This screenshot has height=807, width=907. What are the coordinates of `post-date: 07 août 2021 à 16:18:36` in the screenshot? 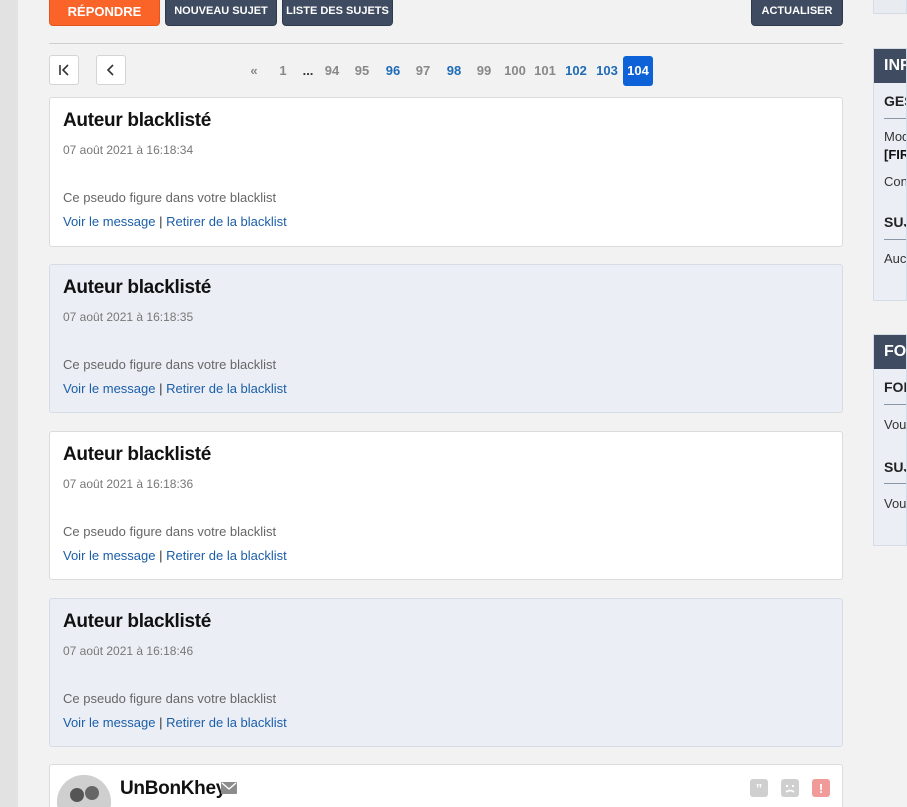 It's located at (128, 484).